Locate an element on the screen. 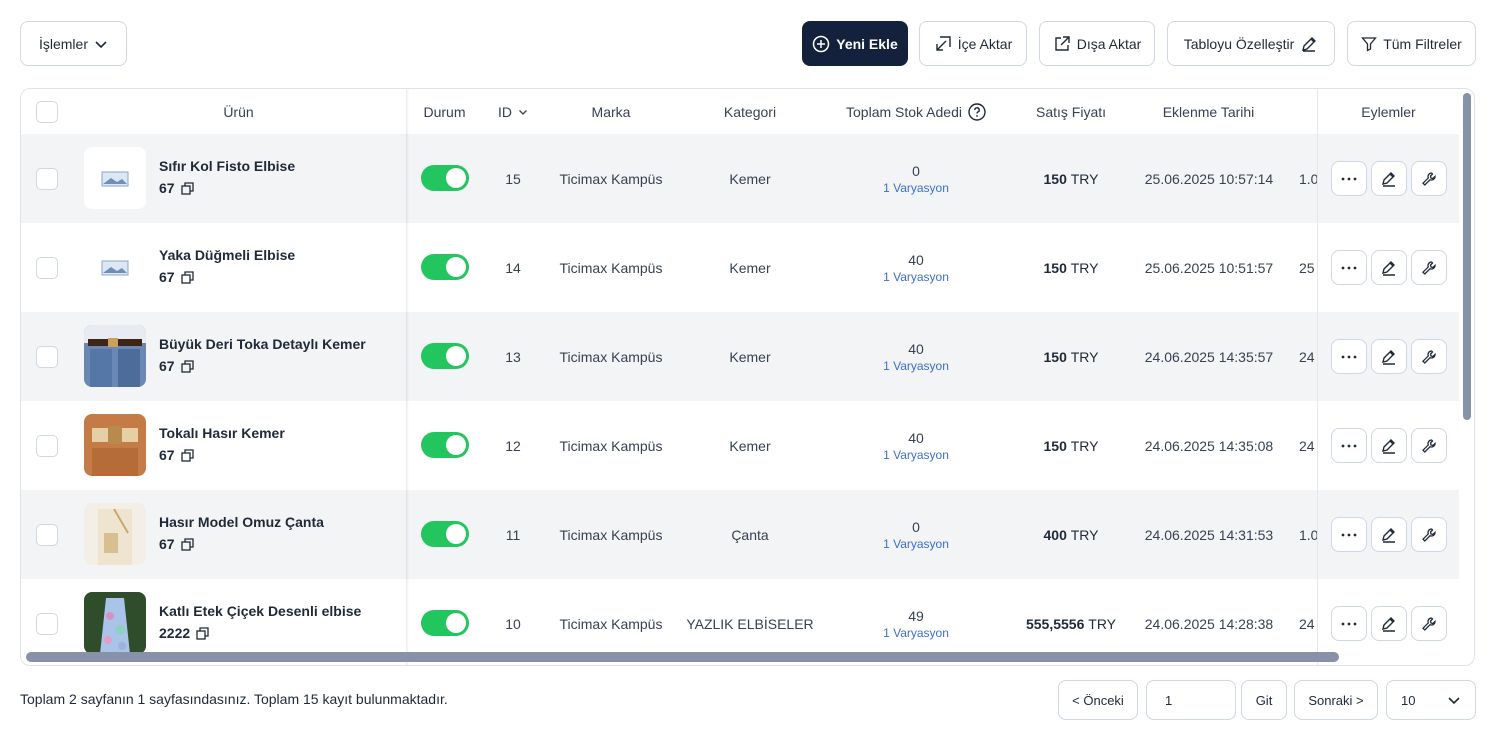 The image size is (1493, 732). actions-dropdown: İşlemler is located at coordinates (73, 43).